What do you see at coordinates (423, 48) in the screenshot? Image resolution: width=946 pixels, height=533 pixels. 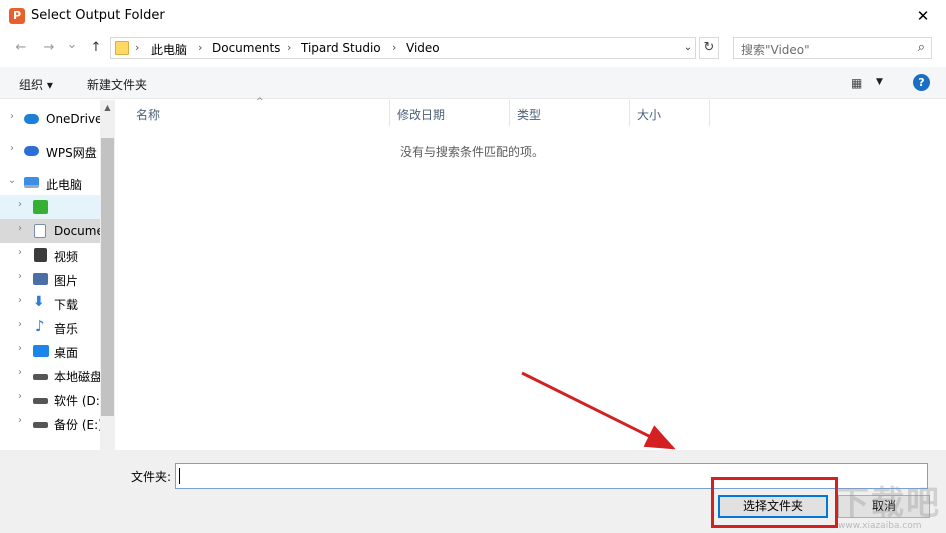 I see `breadcrumb-video: Video` at bounding box center [423, 48].